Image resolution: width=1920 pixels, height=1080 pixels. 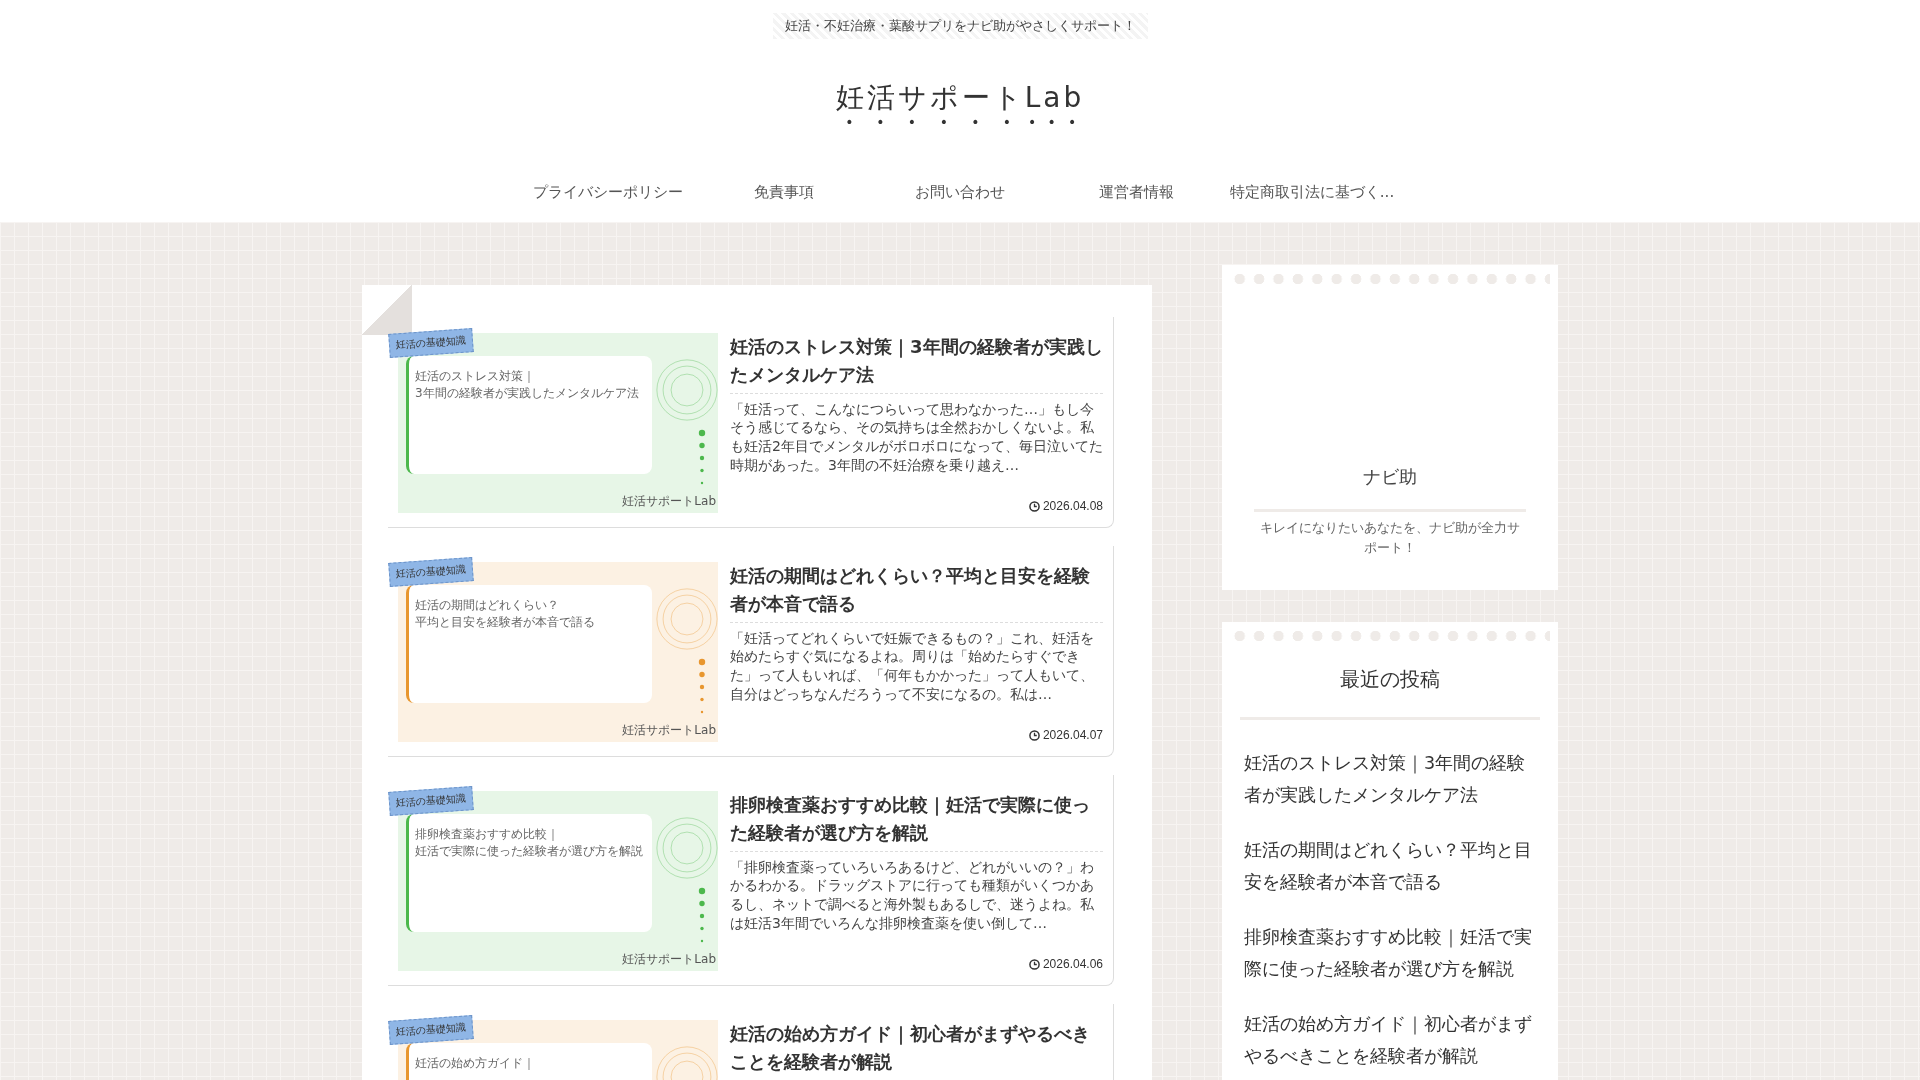 I want to click on post-date: 2026.04.06, so click(x=1072, y=964).